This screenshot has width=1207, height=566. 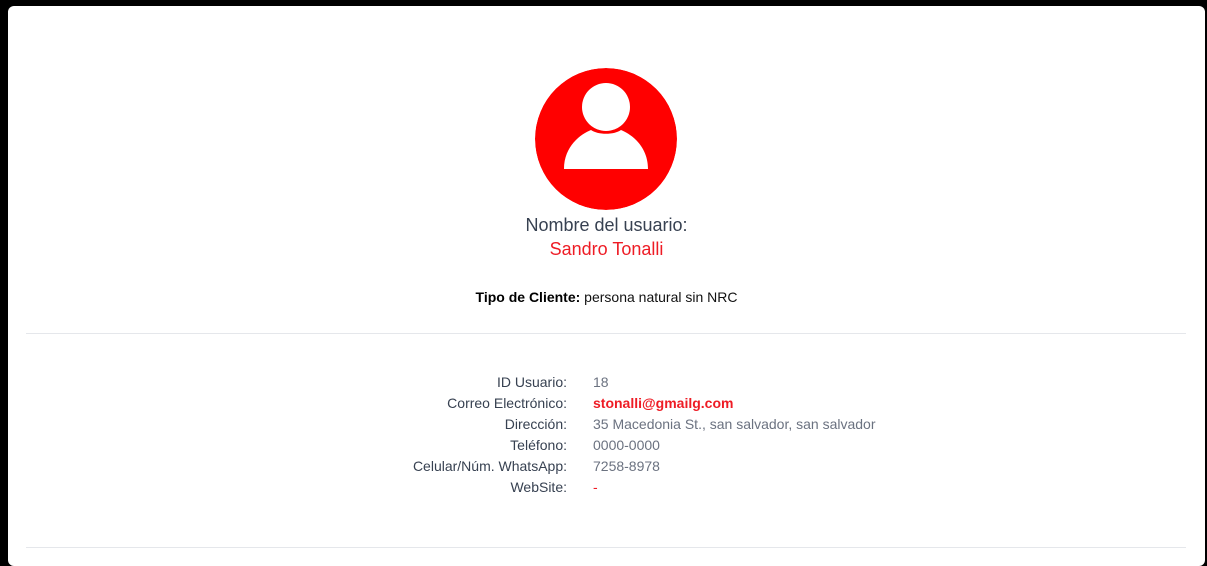 I want to click on website-link: -, so click(x=595, y=487).